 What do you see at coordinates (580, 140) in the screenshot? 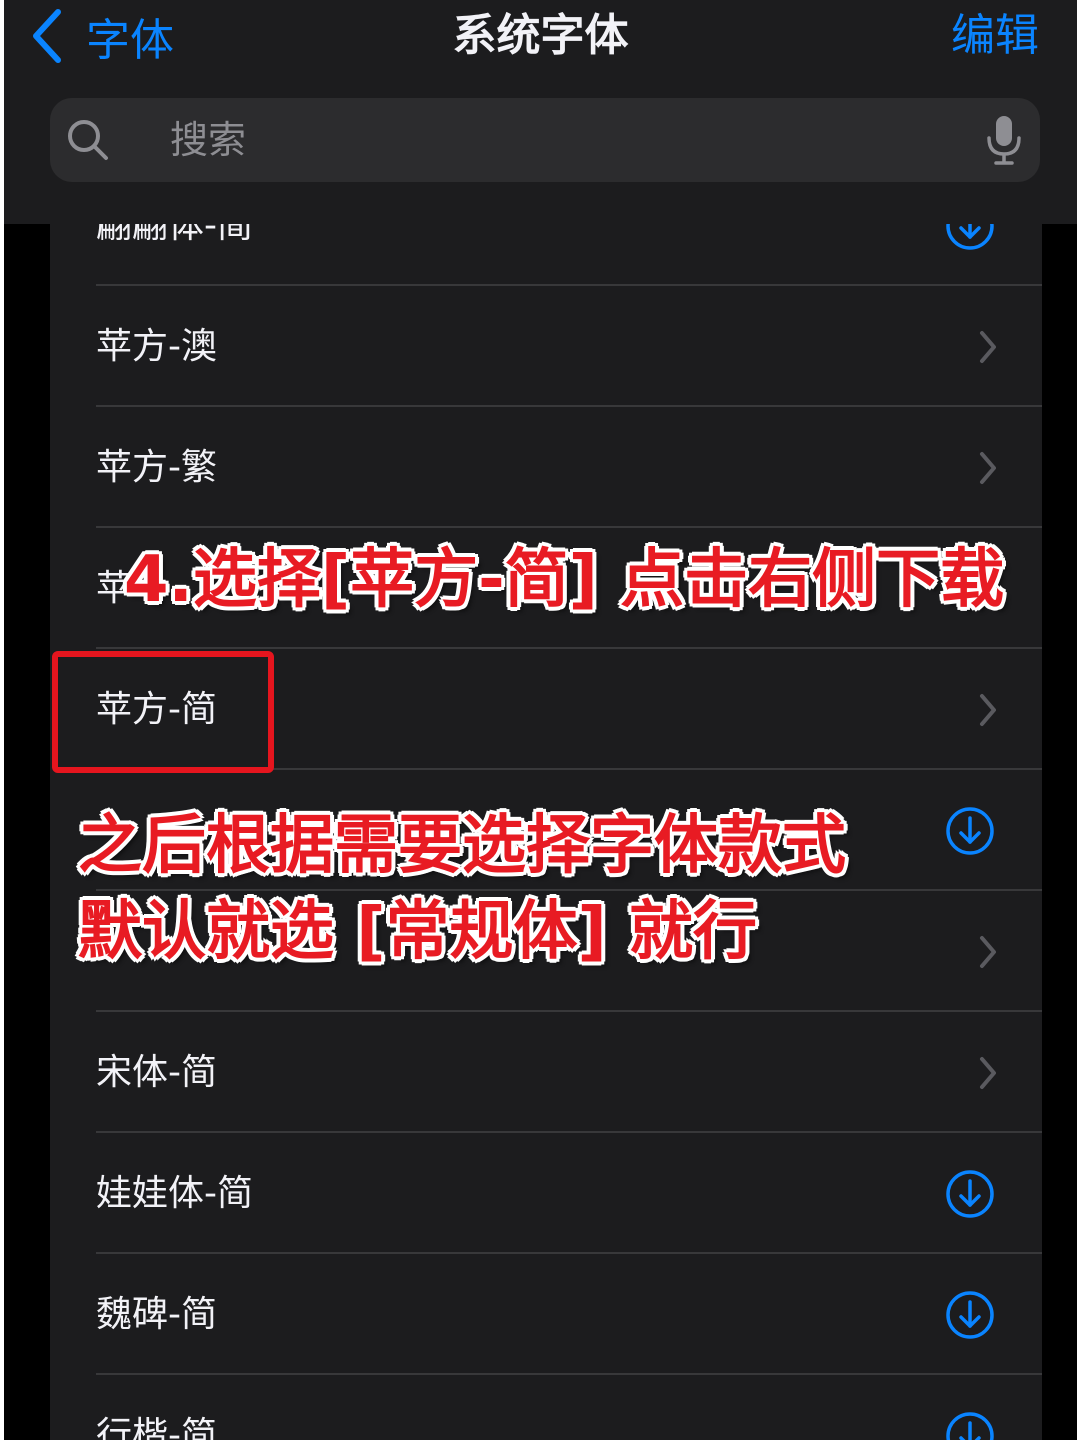
I see `search-input` at bounding box center [580, 140].